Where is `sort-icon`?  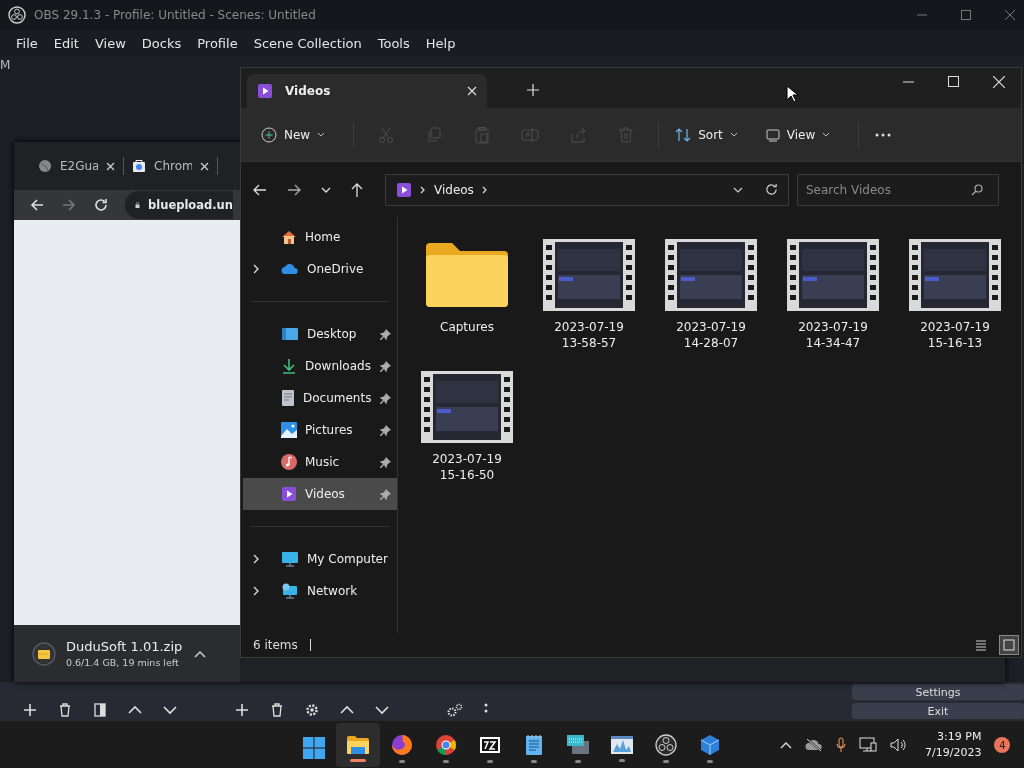 sort-icon is located at coordinates (683, 134).